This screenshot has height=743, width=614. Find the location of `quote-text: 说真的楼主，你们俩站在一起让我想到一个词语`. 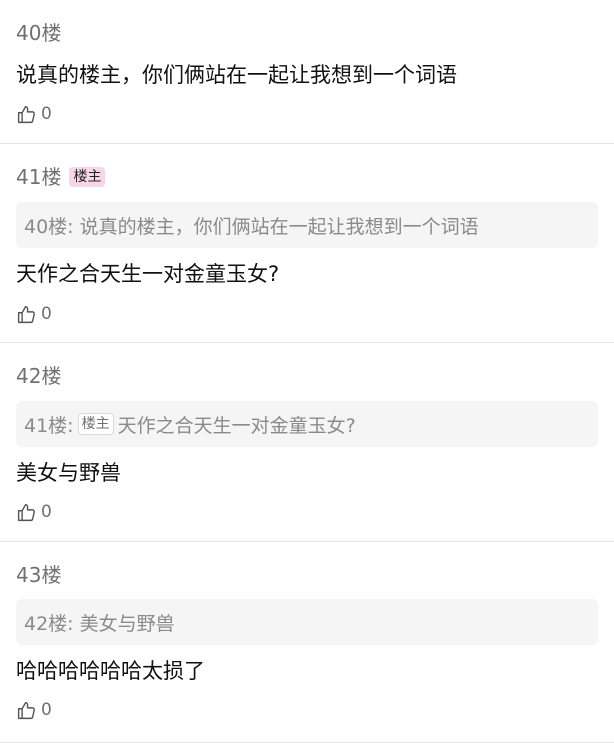

quote-text: 说真的楼主，你们俩站在一起让我想到一个词语 is located at coordinates (279, 226).